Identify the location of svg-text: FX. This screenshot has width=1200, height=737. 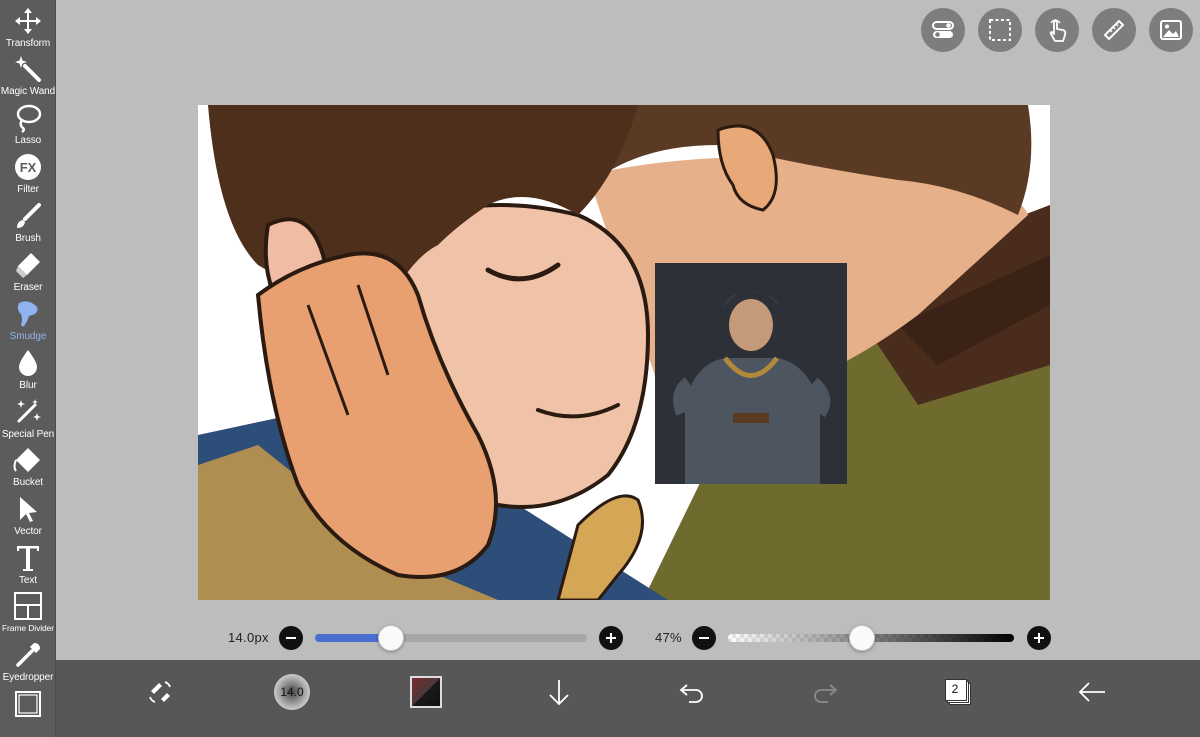
(28, 167).